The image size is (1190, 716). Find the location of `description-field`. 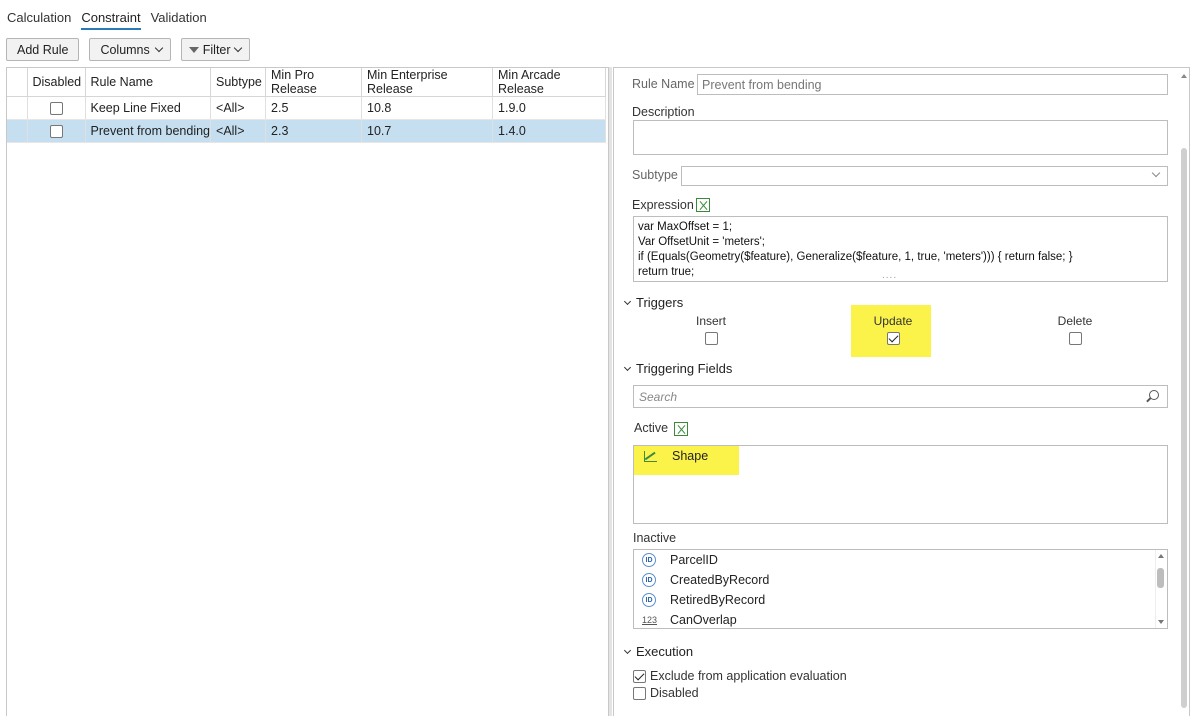

description-field is located at coordinates (900, 137).